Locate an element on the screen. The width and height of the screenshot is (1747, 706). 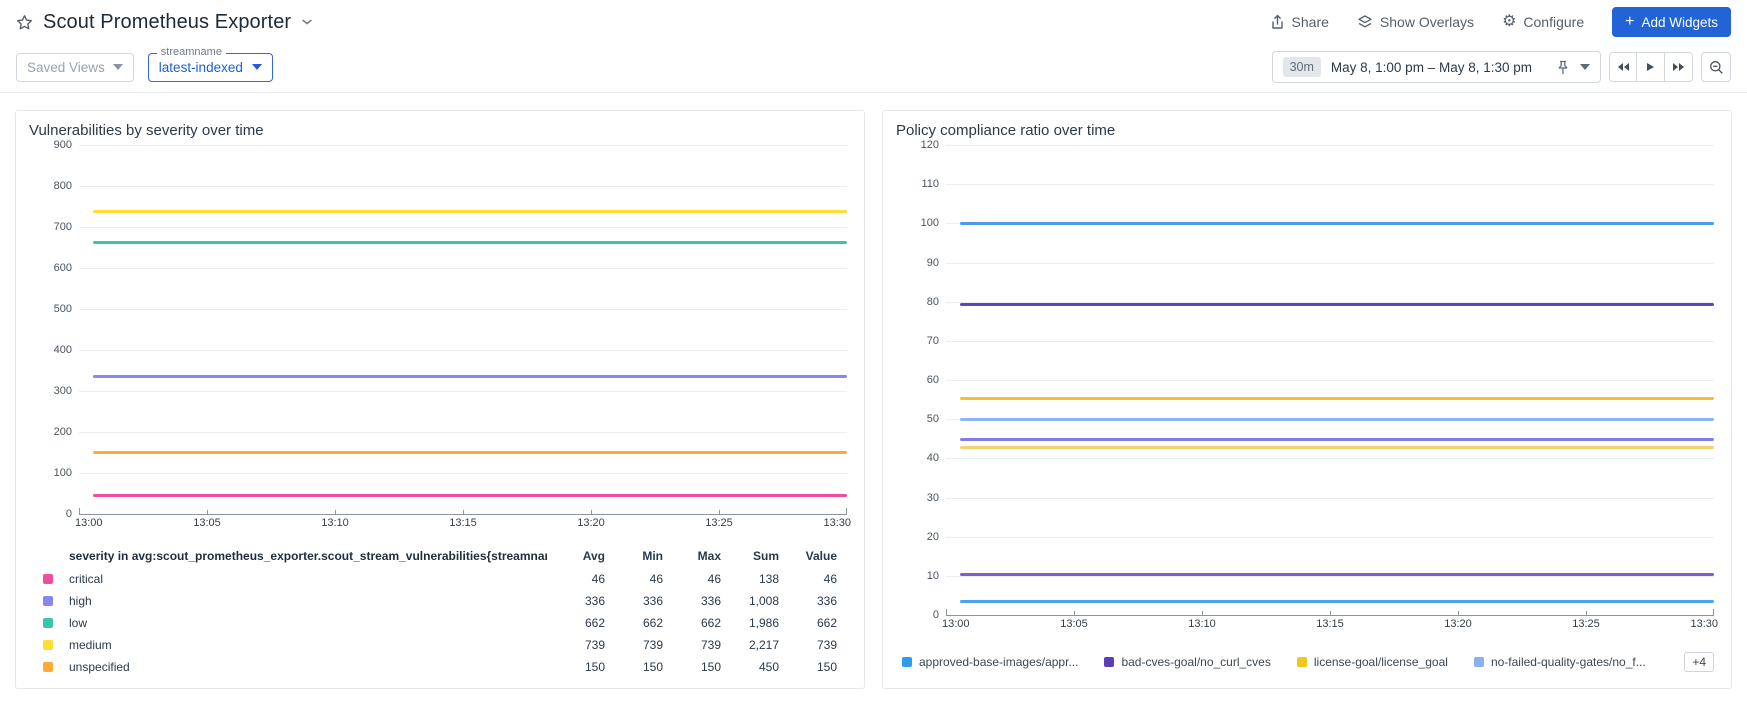
time-range-picker: 30m May 8, 1:00 pm – May 8, 1:30 pm is located at coordinates (1436, 67).